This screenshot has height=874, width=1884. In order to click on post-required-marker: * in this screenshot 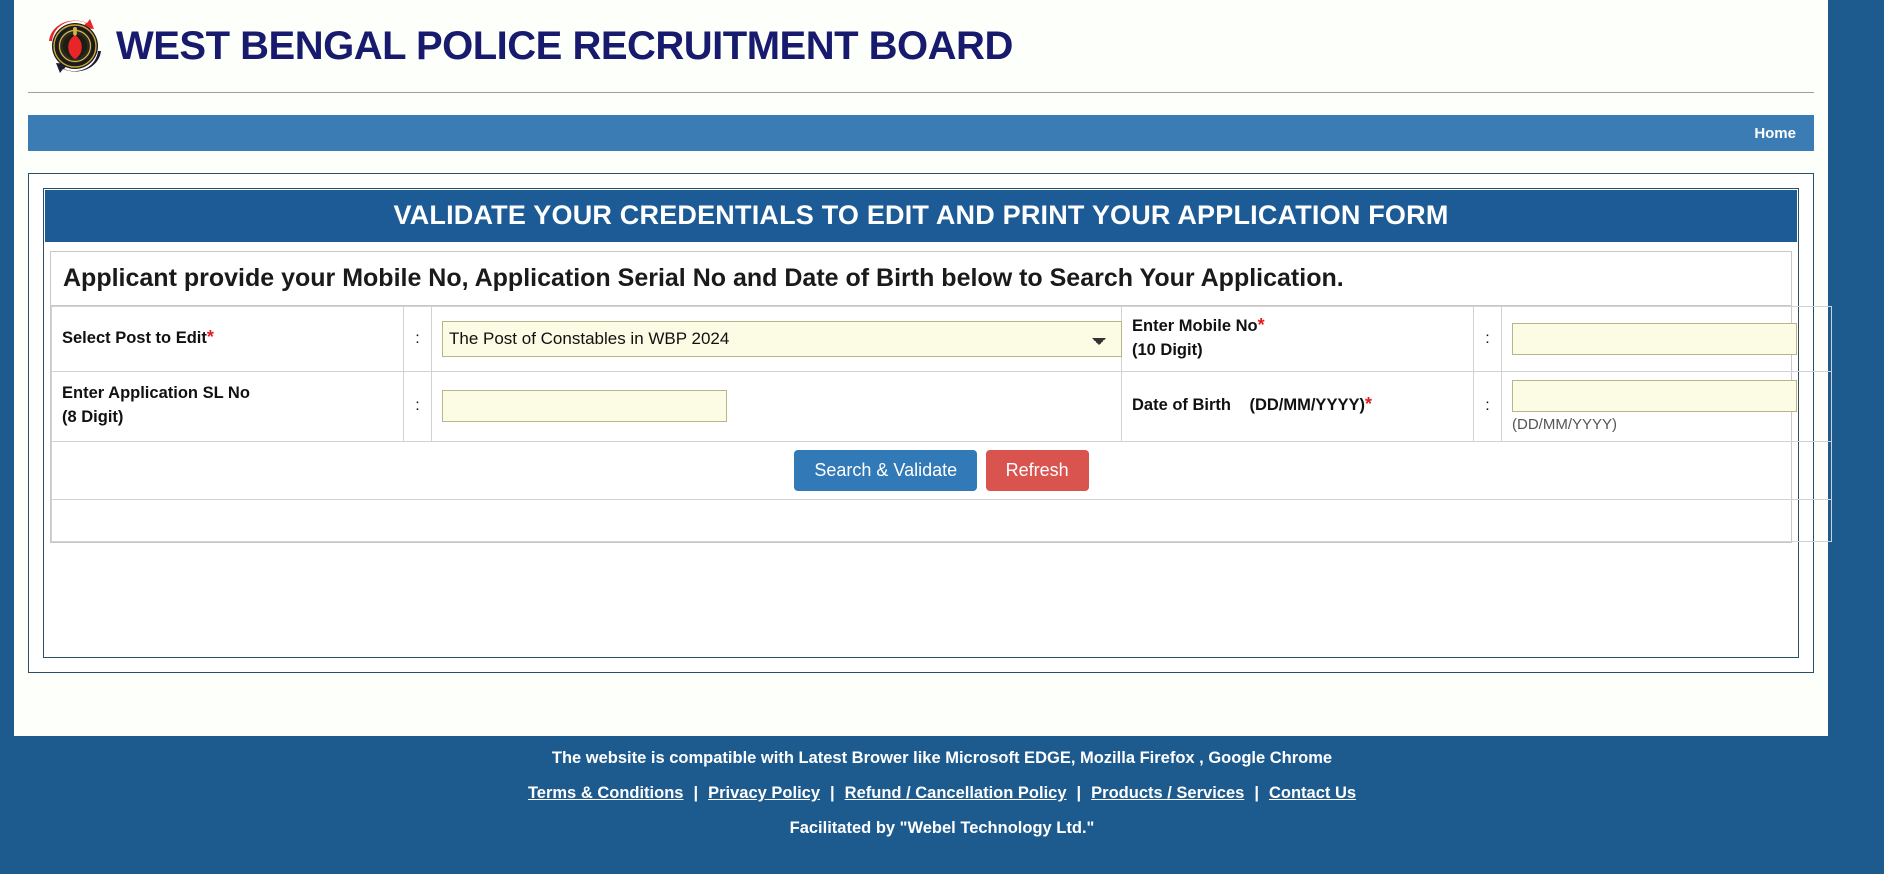, I will do `click(210, 336)`.